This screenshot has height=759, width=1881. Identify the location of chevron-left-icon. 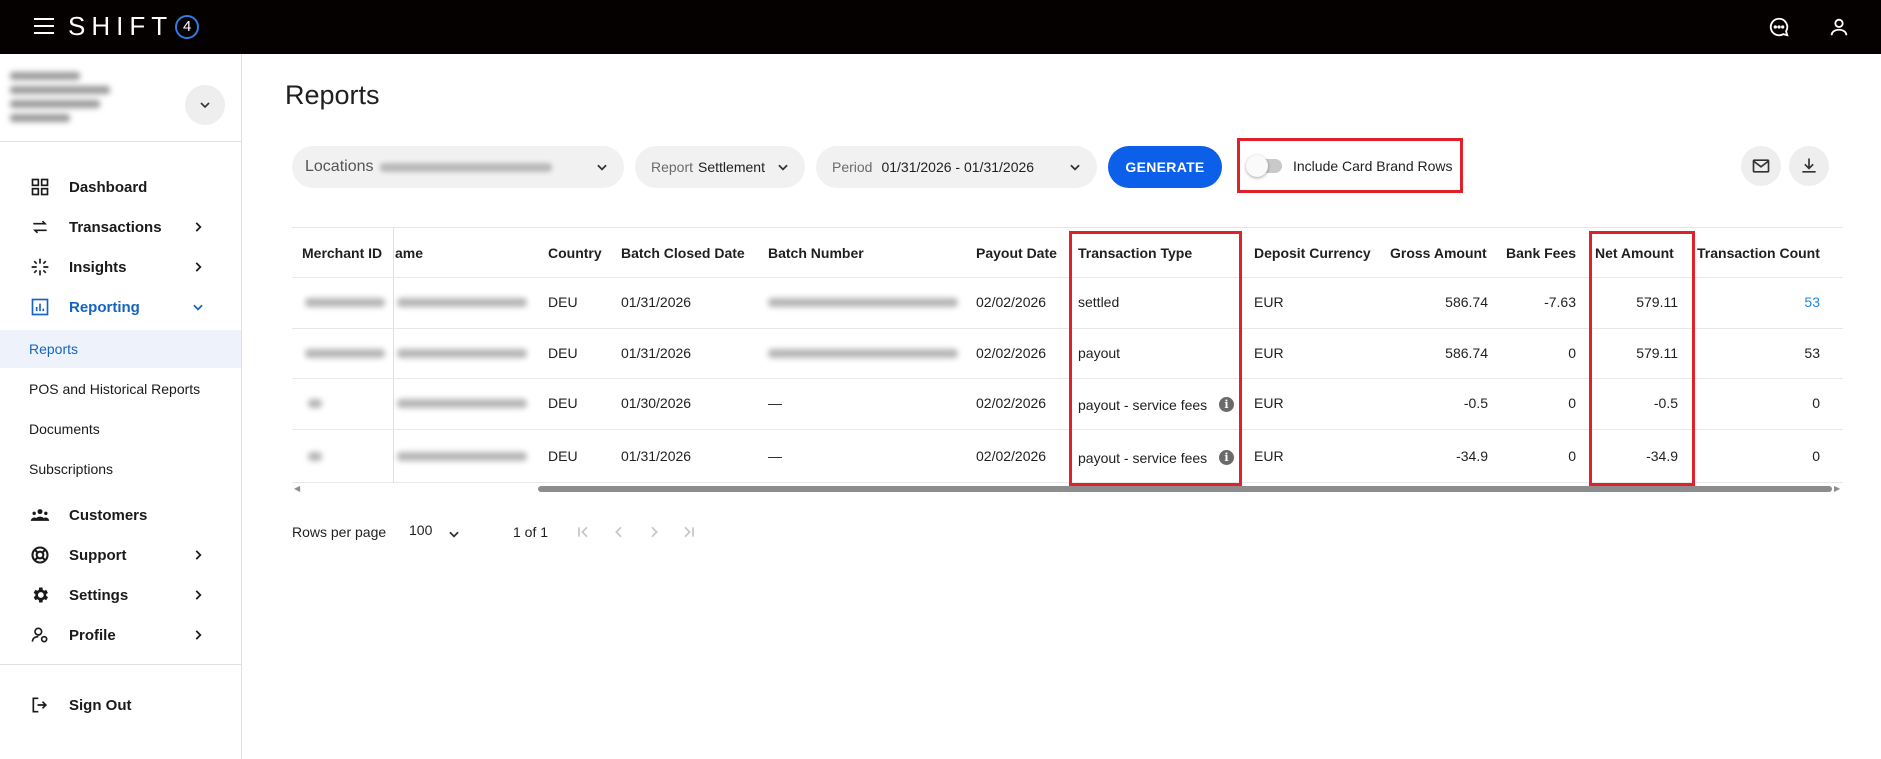
(618, 532).